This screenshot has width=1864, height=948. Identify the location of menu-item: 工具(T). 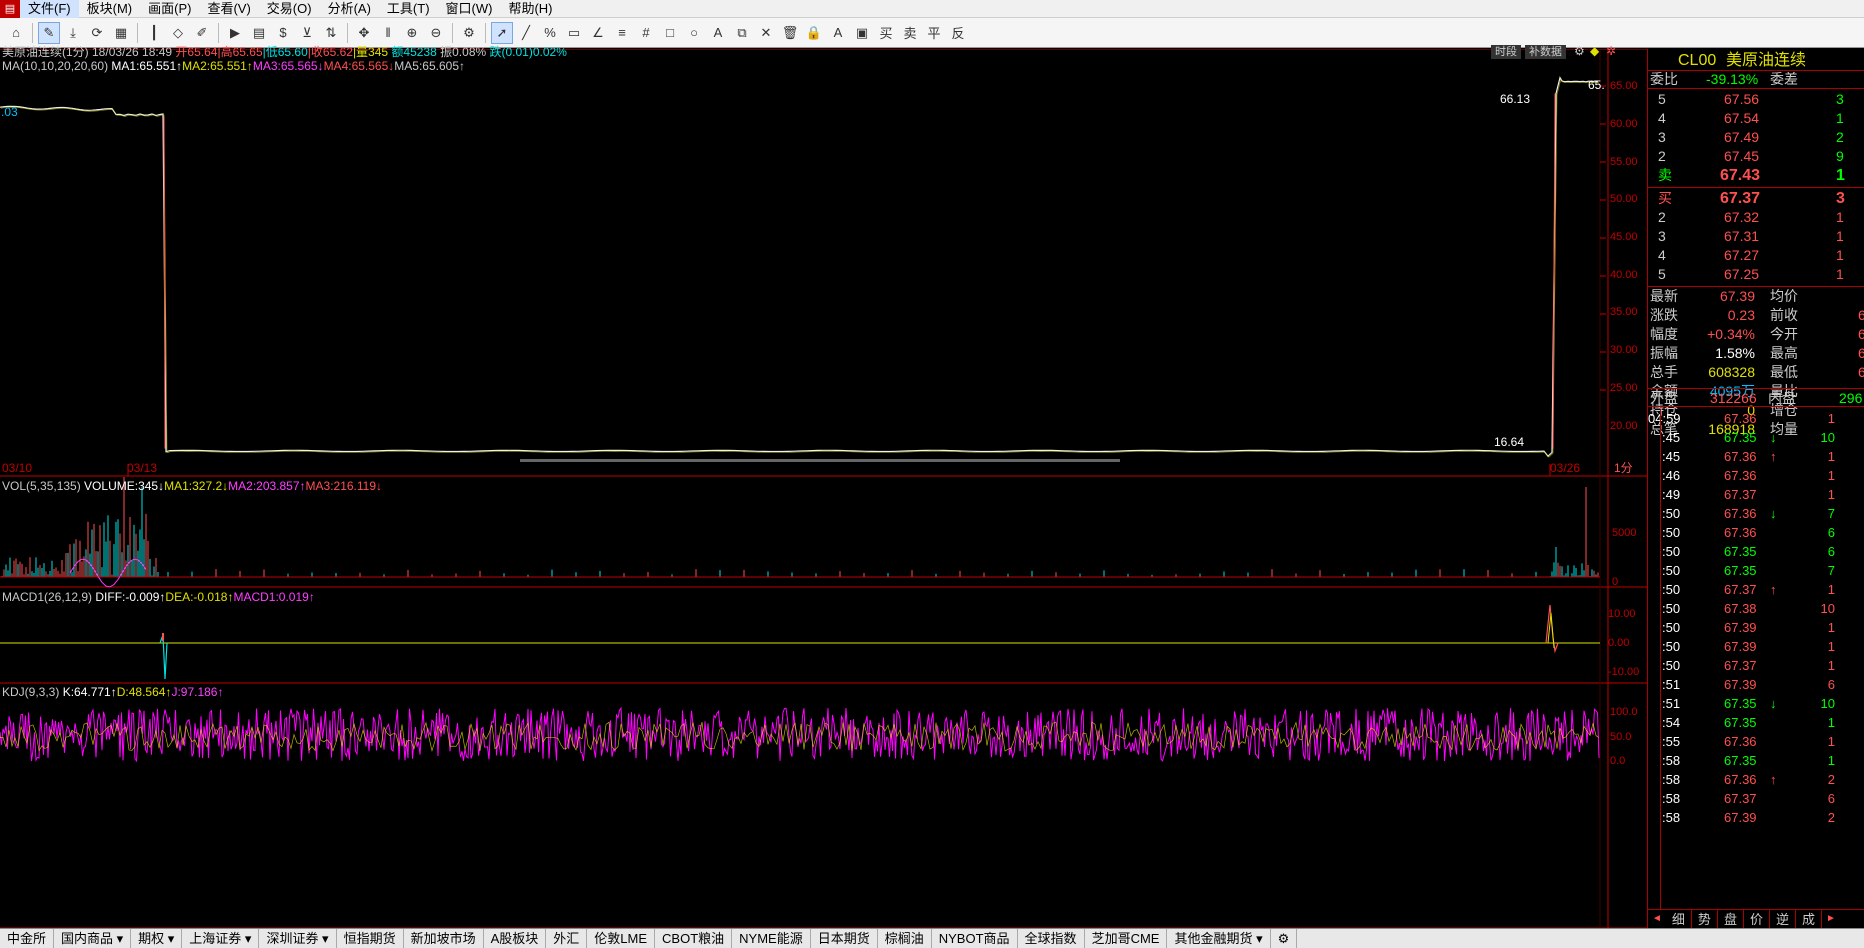
(408, 9).